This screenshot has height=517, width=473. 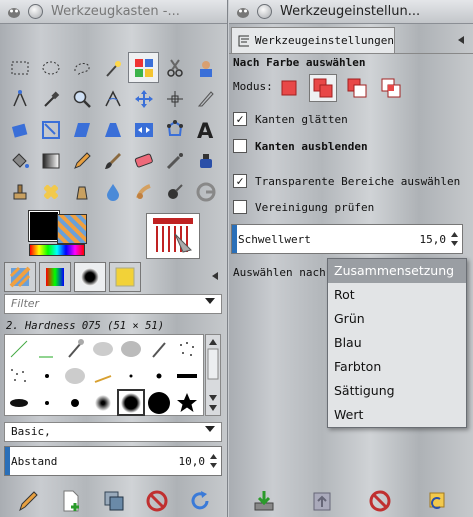 I want to click on text-tool-icon: A, so click(x=205, y=129).